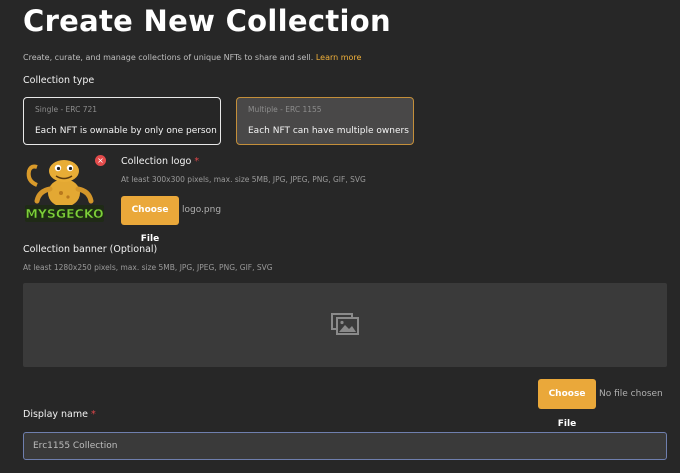 The width and height of the screenshot is (680, 473). Describe the element at coordinates (100, 160) in the screenshot. I see `remove-logo-button: ×` at that location.